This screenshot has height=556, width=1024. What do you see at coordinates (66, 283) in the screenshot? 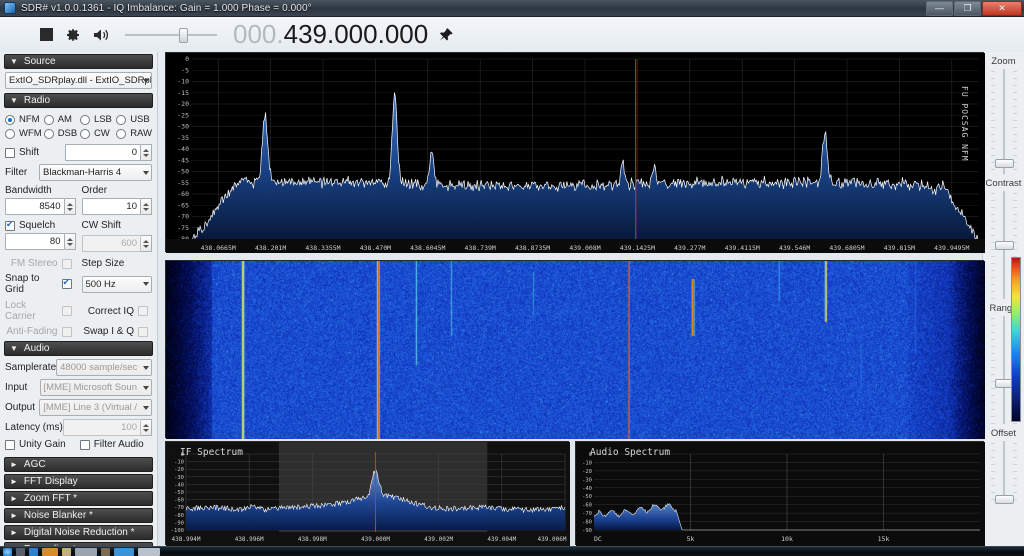
I see `snaptogrid-checkbox` at bounding box center [66, 283].